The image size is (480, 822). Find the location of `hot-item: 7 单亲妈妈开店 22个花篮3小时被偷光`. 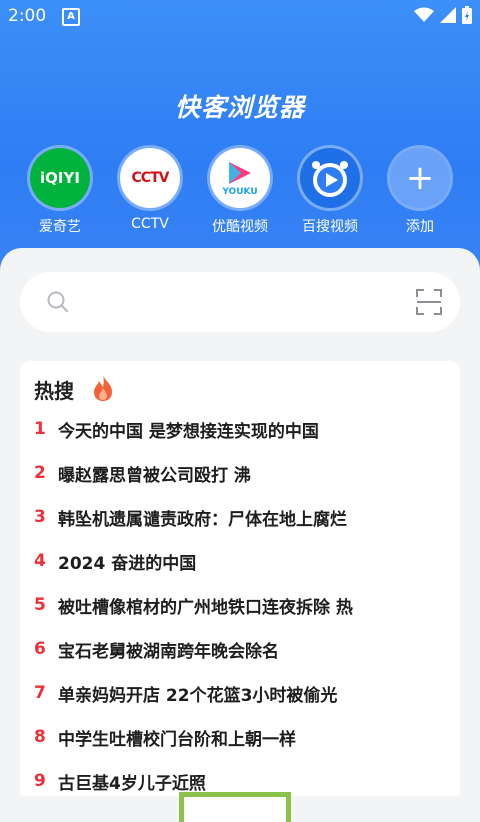

hot-item: 7 单亲妈妈开店 22个花篮3小时被偷光 is located at coordinates (185, 693).